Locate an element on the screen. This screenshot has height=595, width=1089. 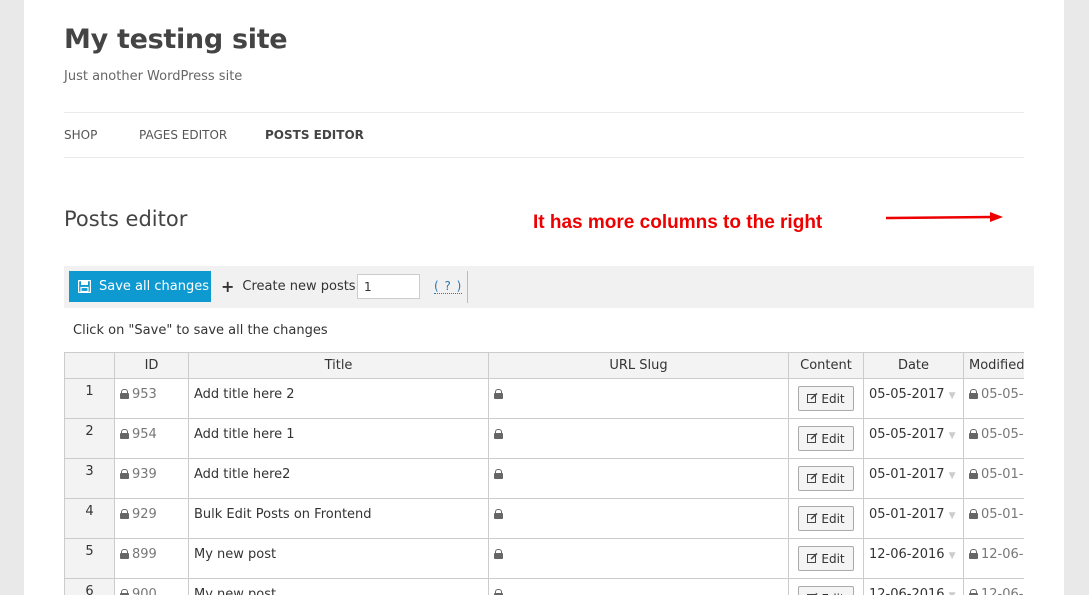
date-value: 12-06-2016 is located at coordinates (907, 591).